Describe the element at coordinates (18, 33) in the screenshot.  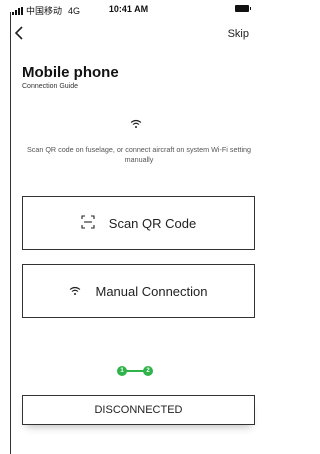
I see `chevron-left-icon` at that location.